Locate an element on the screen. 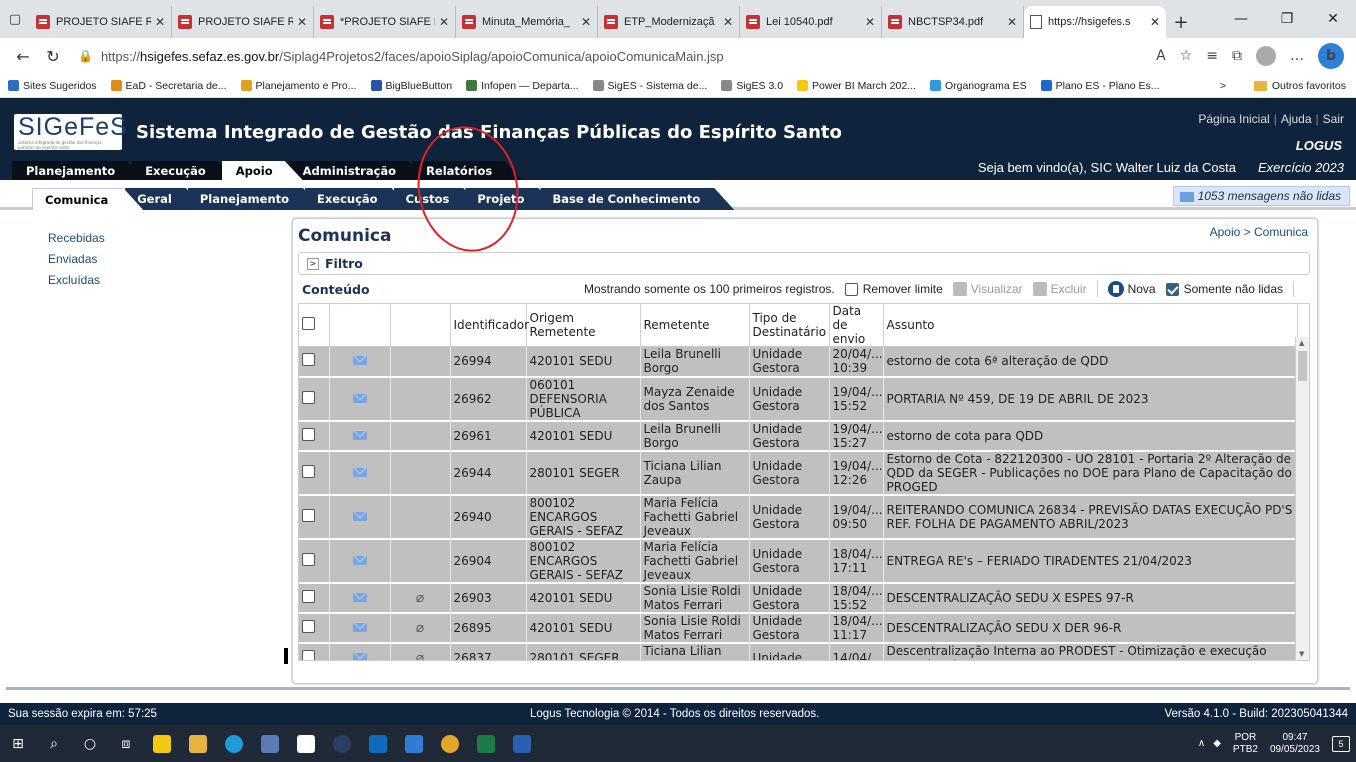  media-icon is located at coordinates (342, 743).